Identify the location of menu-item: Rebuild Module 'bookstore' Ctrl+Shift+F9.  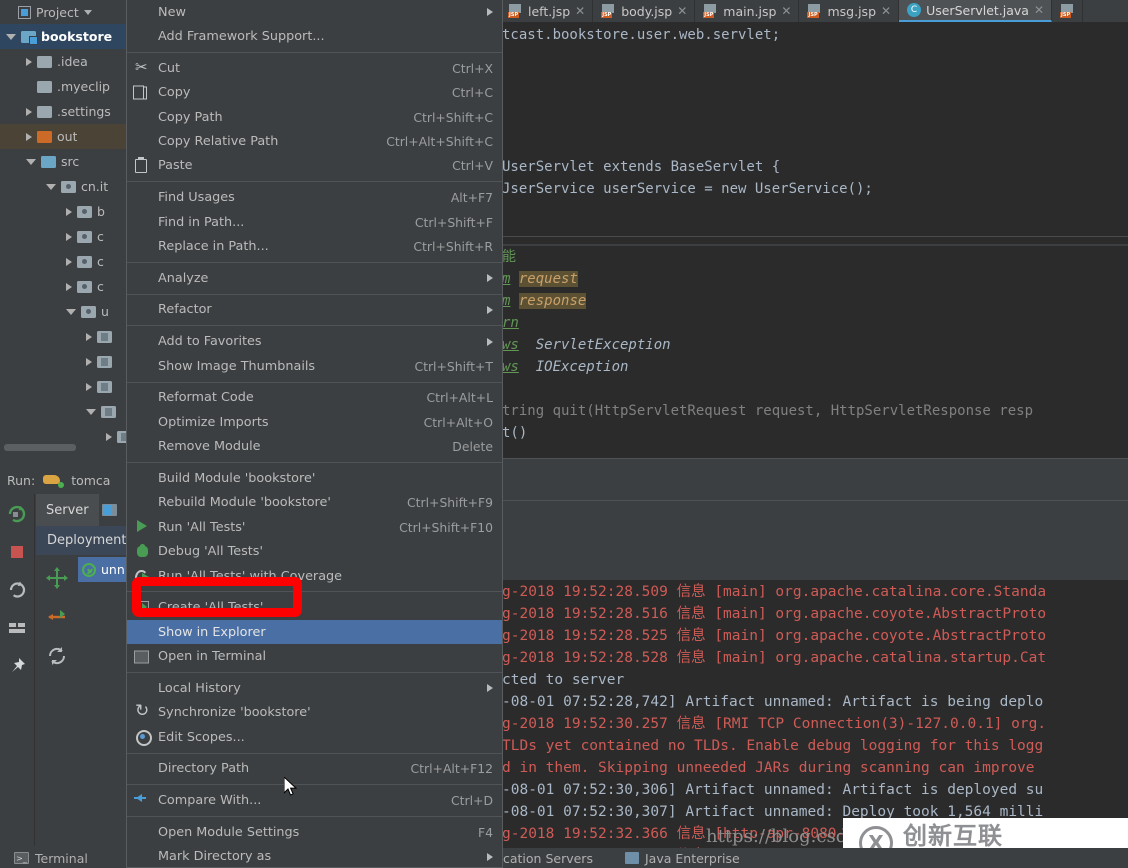
(314, 503).